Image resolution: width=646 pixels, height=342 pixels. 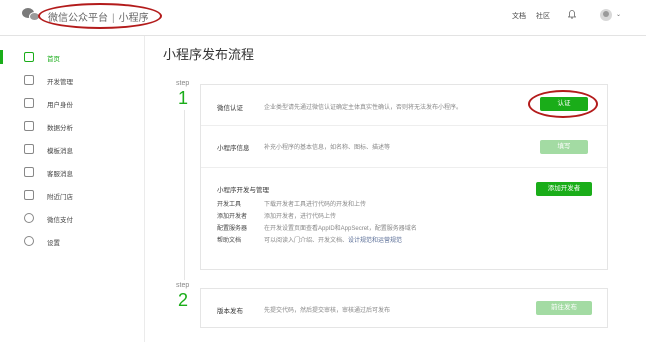 I want to click on code-icon, so click(x=29, y=80).